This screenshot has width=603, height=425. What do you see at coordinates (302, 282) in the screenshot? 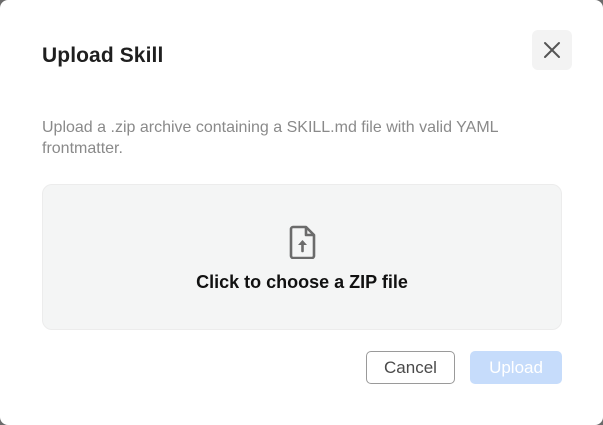
I see `dropzone-label: Click to choose a ZIP file` at bounding box center [302, 282].